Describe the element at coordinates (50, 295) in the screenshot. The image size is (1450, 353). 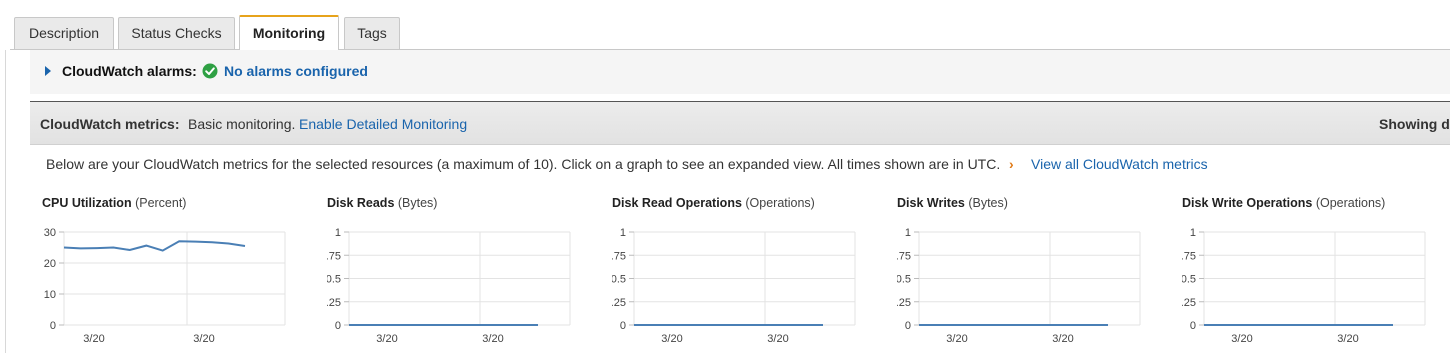
I see `y-tick-label: 10` at that location.